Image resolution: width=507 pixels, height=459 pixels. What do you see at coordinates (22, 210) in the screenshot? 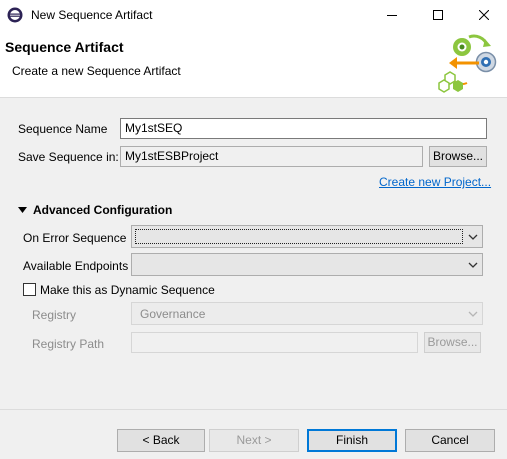
I see `collapse-triangle-icon` at bounding box center [22, 210].